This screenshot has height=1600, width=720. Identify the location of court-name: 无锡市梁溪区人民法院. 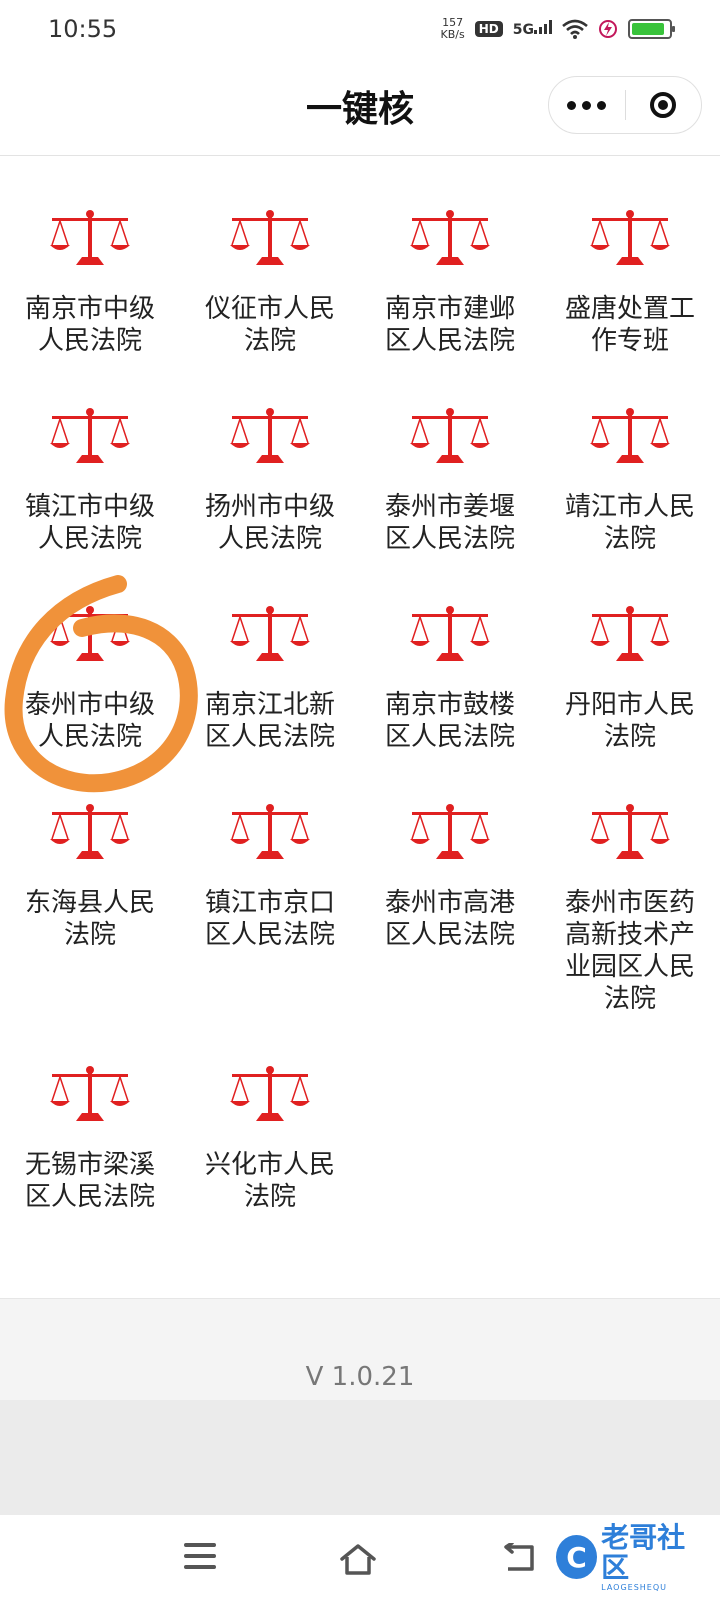
(89, 1181).